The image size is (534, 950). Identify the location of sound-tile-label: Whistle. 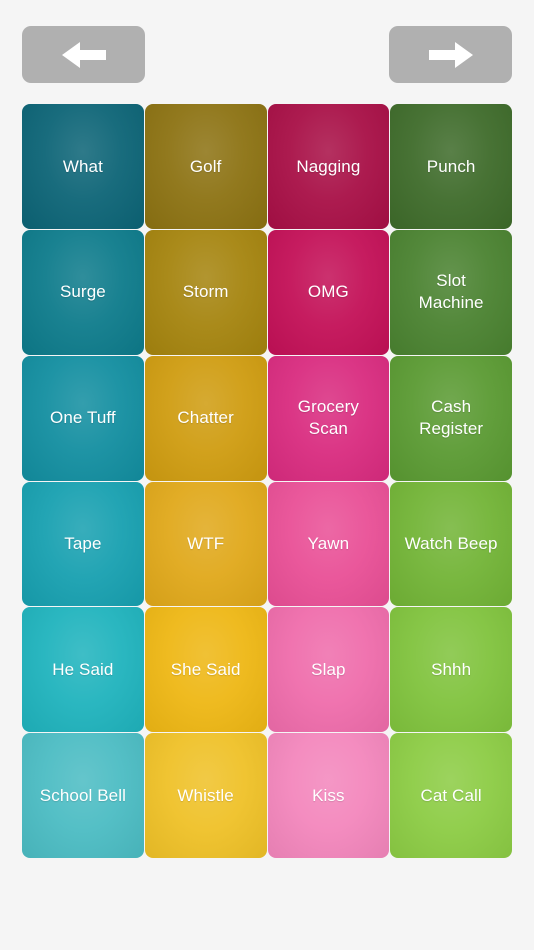
(205, 795).